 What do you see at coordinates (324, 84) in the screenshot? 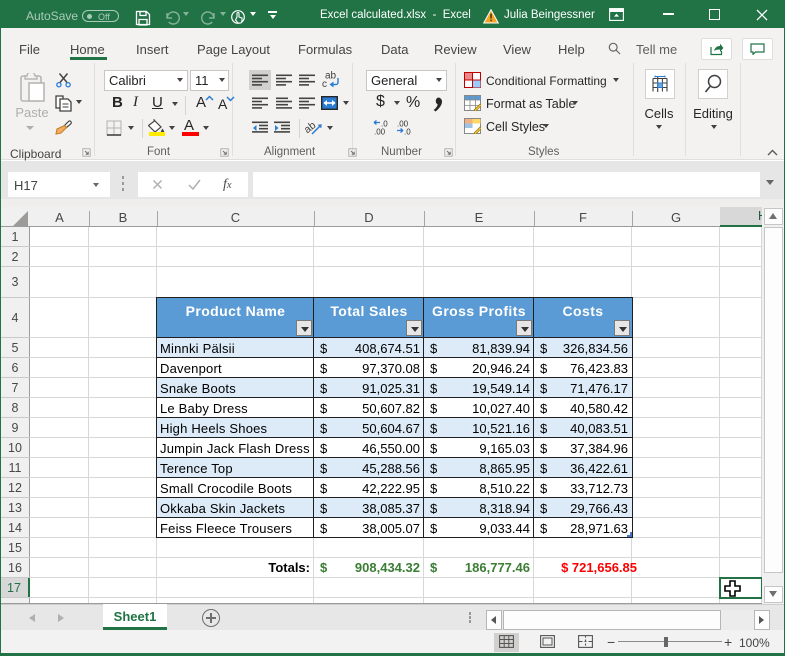
I see `svg-text: c` at bounding box center [324, 84].